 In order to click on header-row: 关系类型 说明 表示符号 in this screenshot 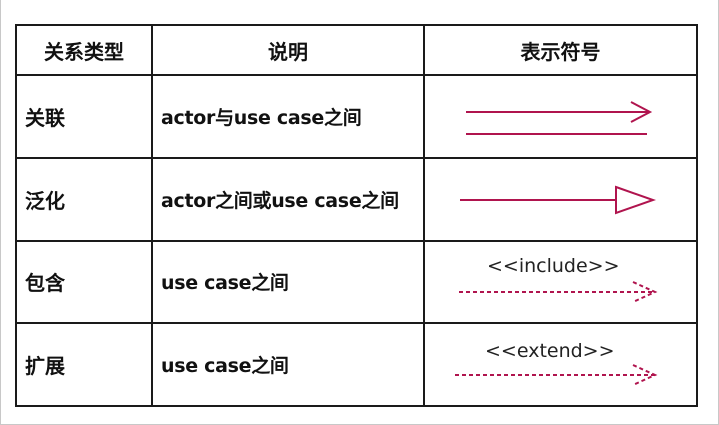, I will do `click(356, 50)`.